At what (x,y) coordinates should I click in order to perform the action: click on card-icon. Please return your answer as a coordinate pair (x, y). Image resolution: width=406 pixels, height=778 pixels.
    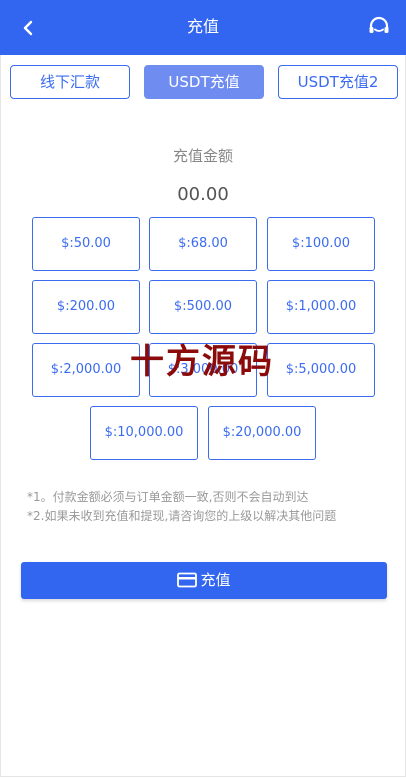
    Looking at the image, I should click on (187, 579).